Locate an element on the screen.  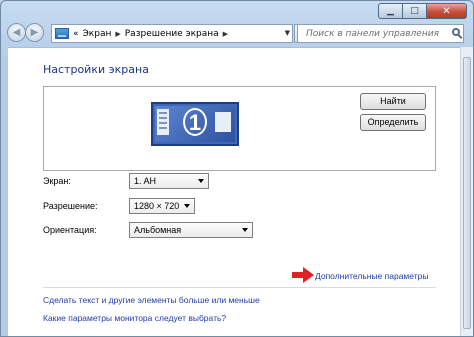
control-panel-icon is located at coordinates (62, 33).